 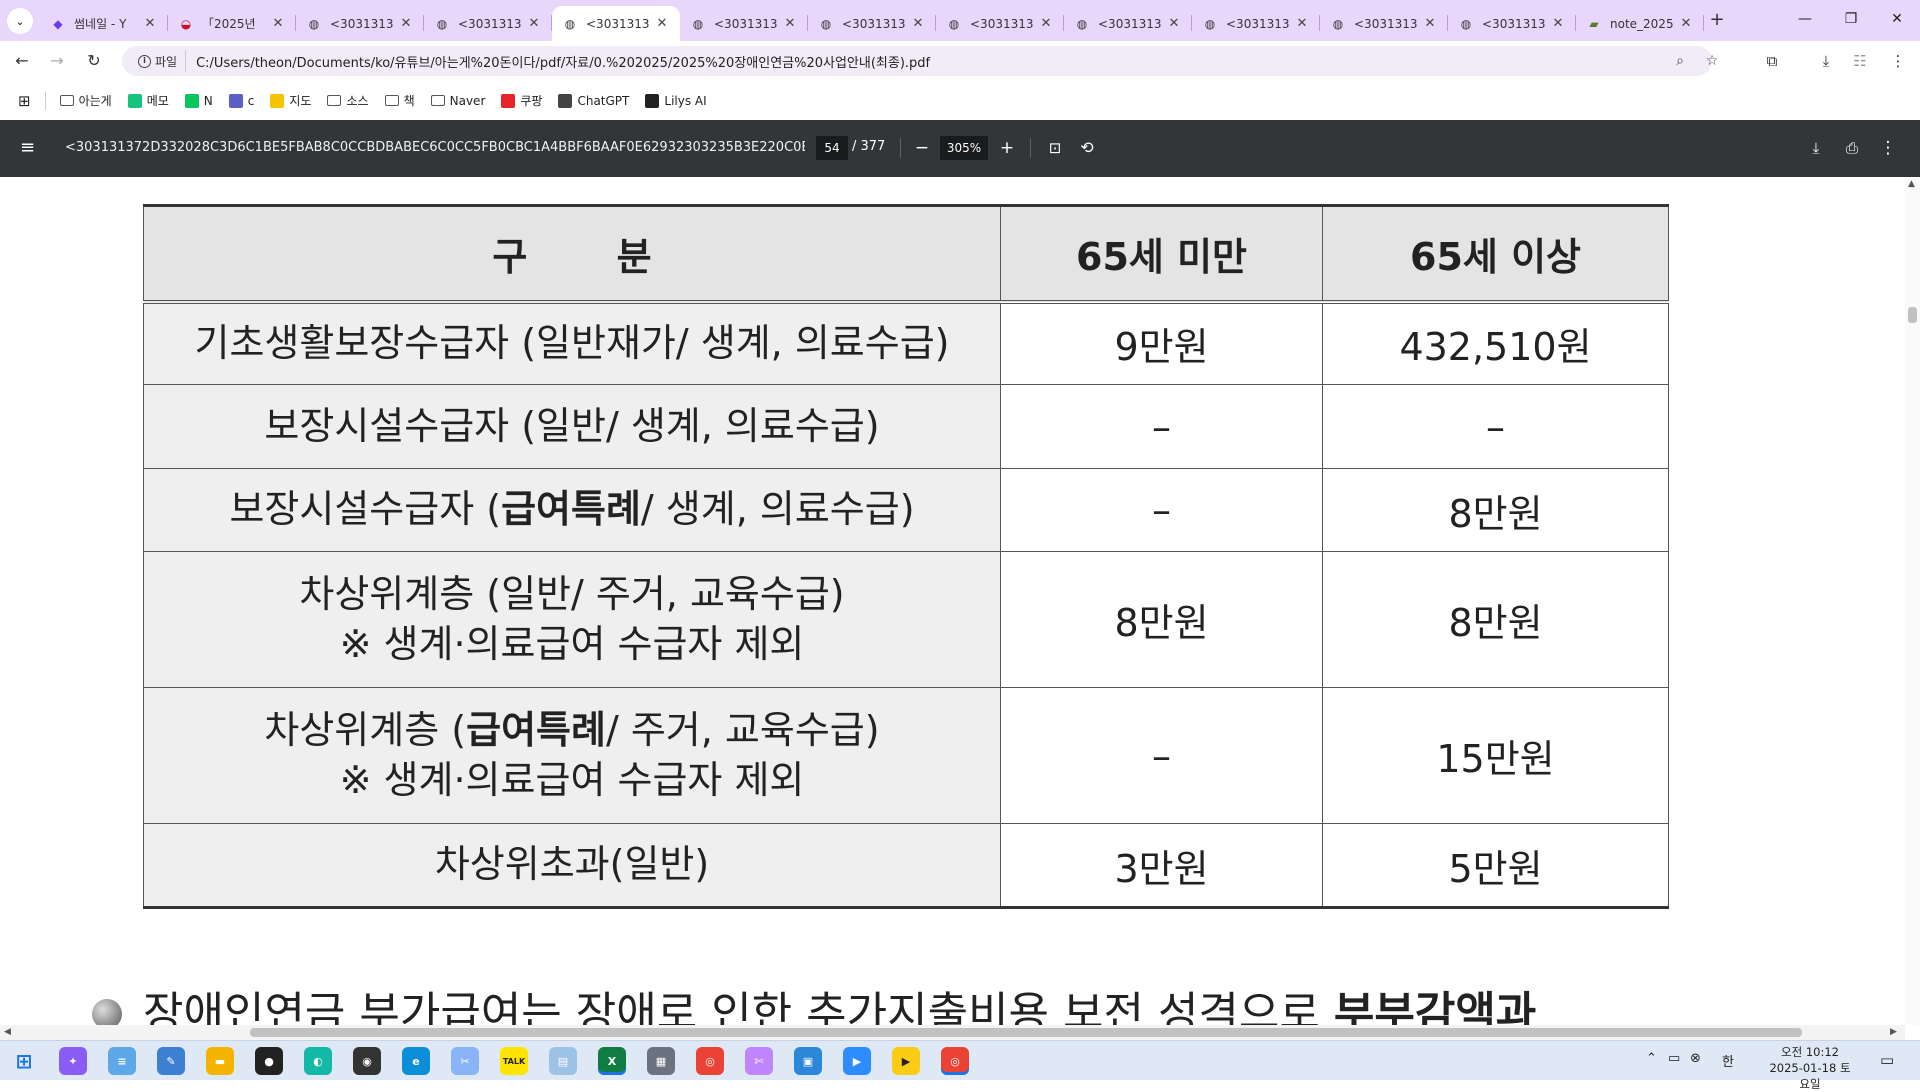 What do you see at coordinates (416, 1061) in the screenshot?
I see `edge-icon: e` at bounding box center [416, 1061].